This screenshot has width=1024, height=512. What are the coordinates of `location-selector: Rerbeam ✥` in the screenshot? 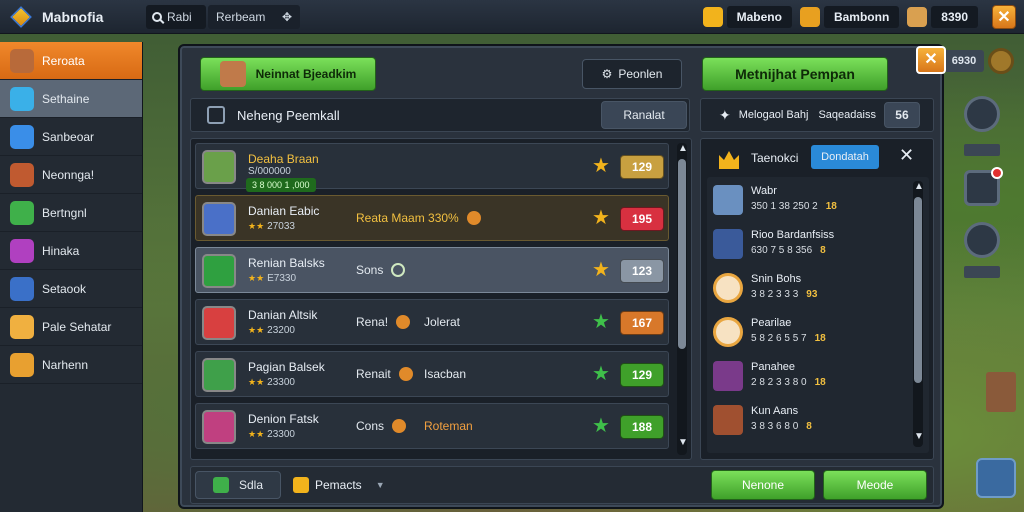 It's located at (254, 16).